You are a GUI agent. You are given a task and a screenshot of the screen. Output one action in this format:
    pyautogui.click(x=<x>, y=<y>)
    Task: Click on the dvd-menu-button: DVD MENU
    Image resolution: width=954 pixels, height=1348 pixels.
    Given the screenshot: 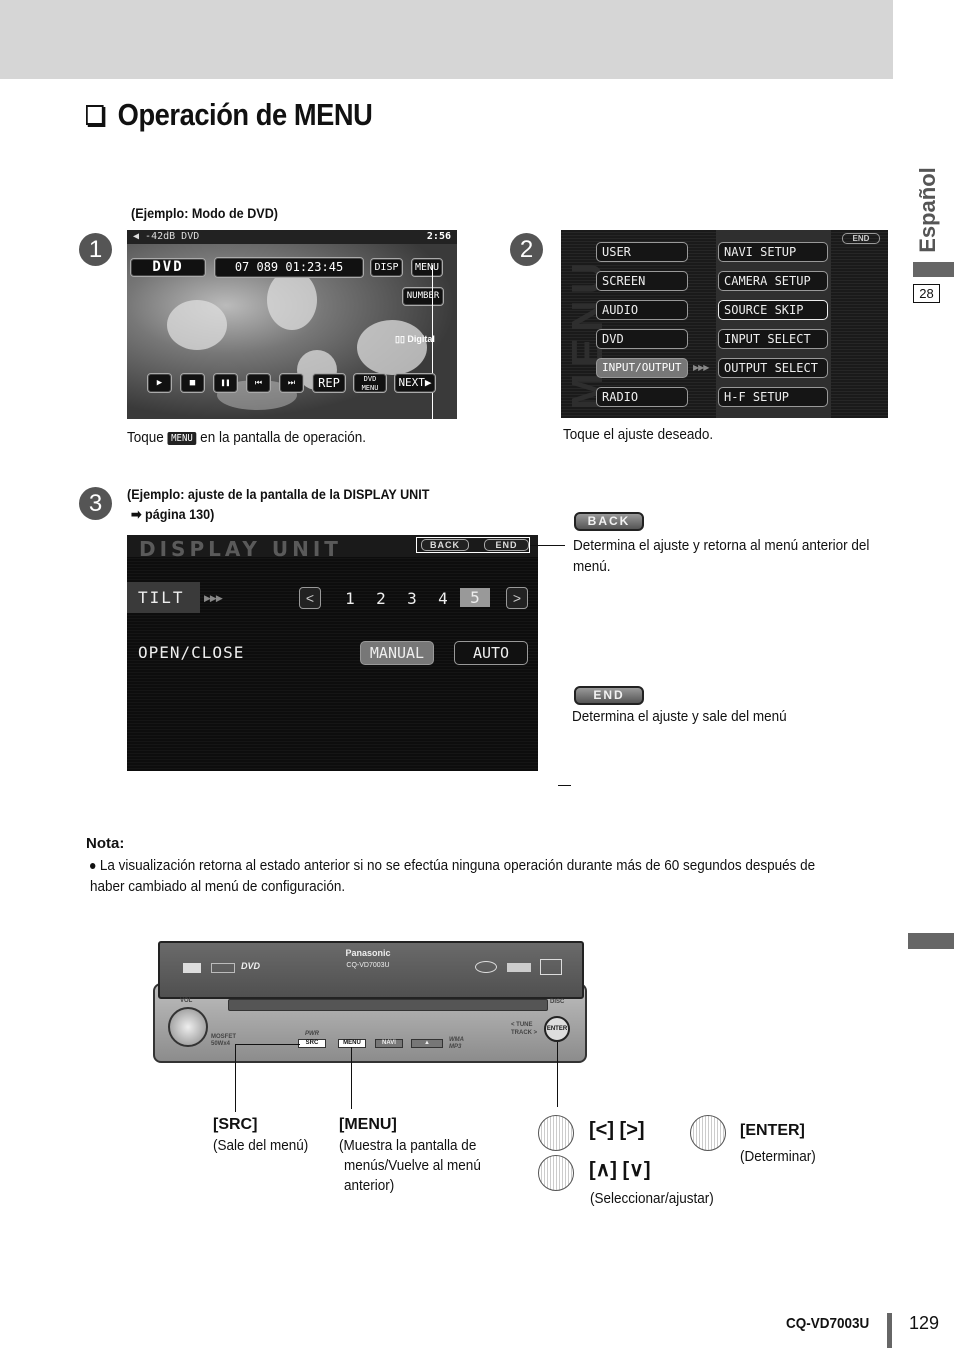 What is the action you would take?
    pyautogui.click(x=370, y=383)
    